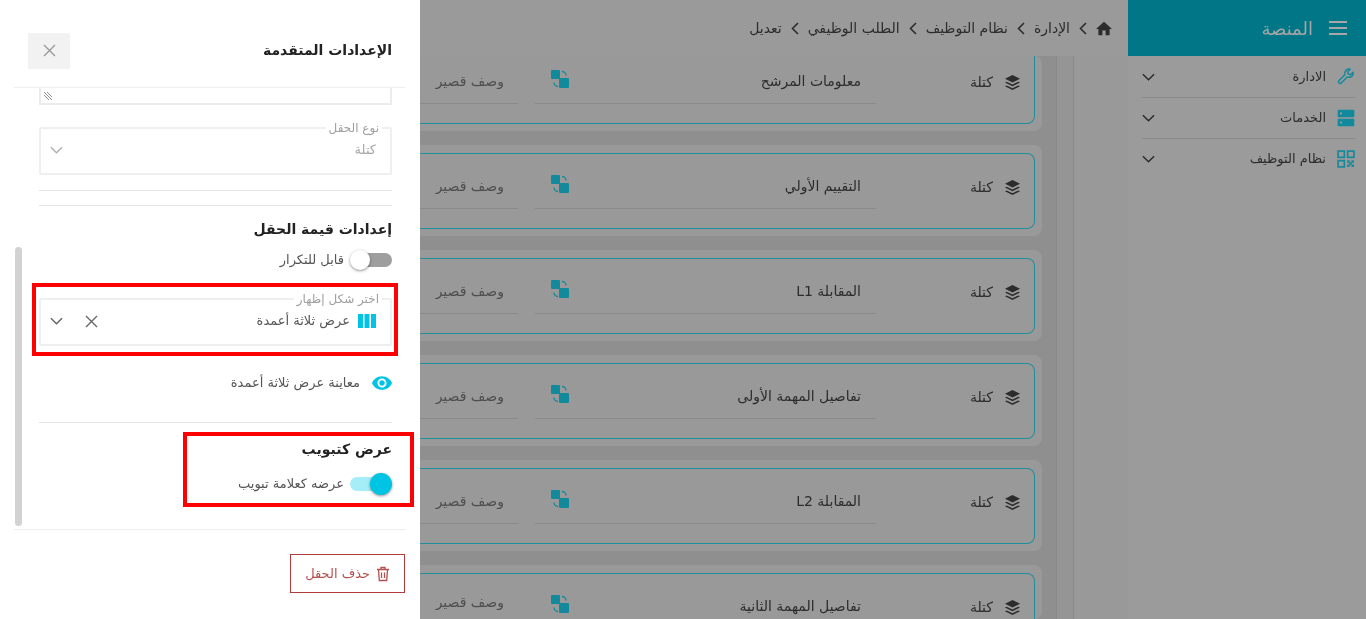 This screenshot has height=619, width=1366. What do you see at coordinates (327, 50) in the screenshot?
I see `panel-title: الإعدادات المتقدمة` at bounding box center [327, 50].